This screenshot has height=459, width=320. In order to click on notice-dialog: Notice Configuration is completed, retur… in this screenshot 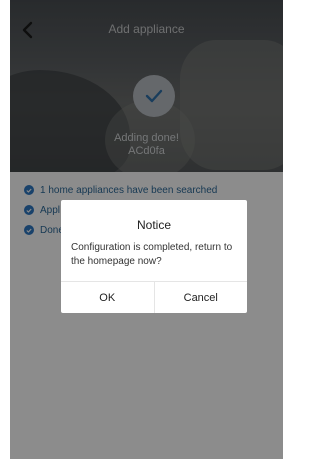, I will do `click(154, 256)`.